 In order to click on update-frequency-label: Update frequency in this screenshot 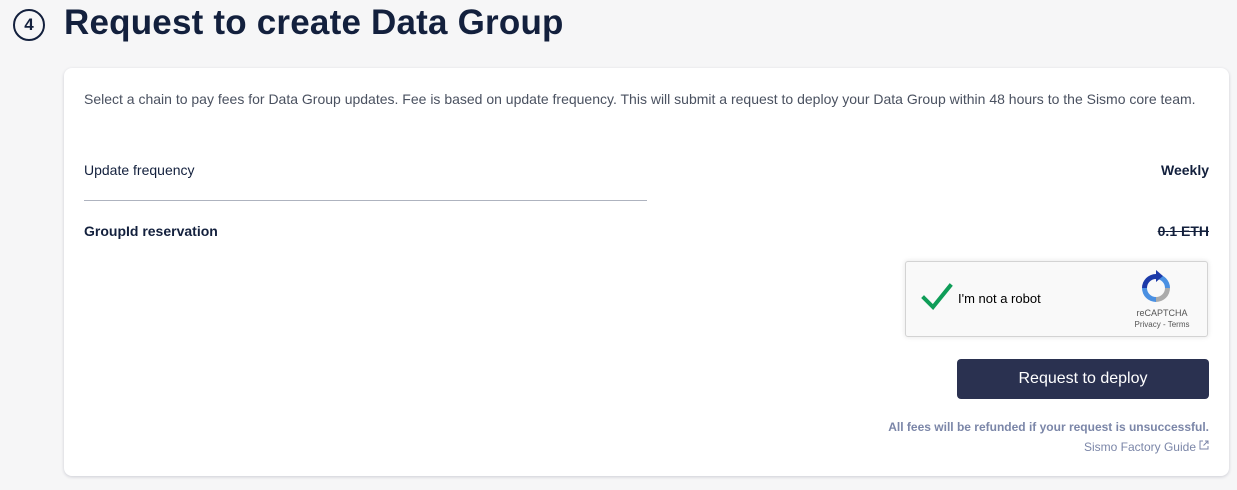, I will do `click(139, 170)`.